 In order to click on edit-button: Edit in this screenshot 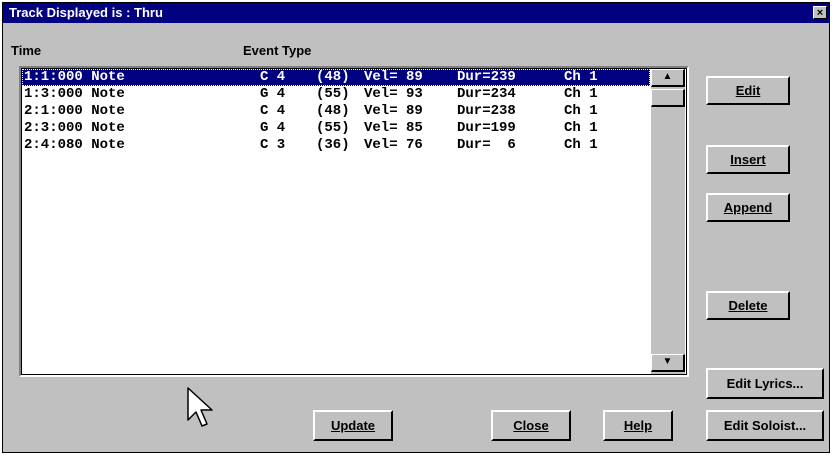, I will do `click(748, 90)`.